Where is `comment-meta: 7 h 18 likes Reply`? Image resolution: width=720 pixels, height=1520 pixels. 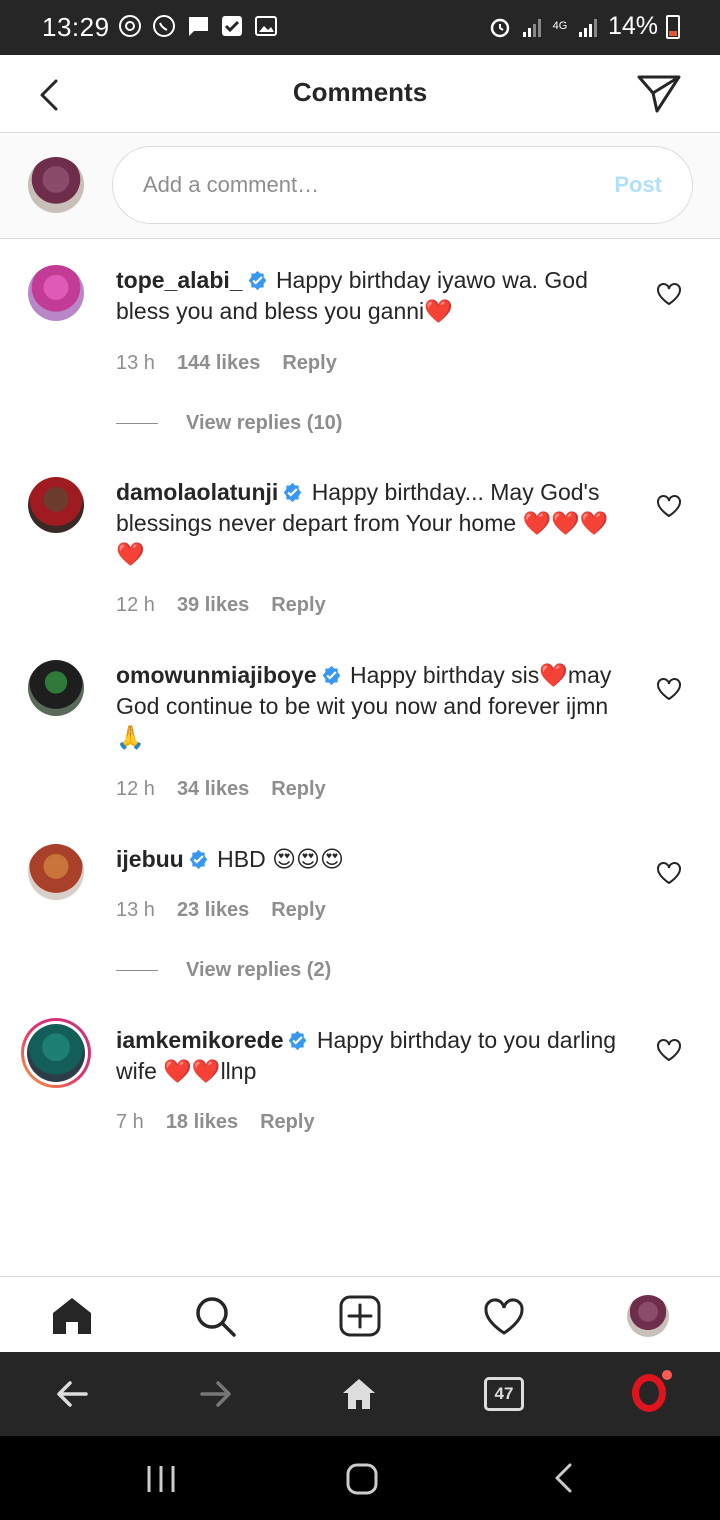
comment-meta: 7 h 18 likes Reply is located at coordinates (215, 1122).